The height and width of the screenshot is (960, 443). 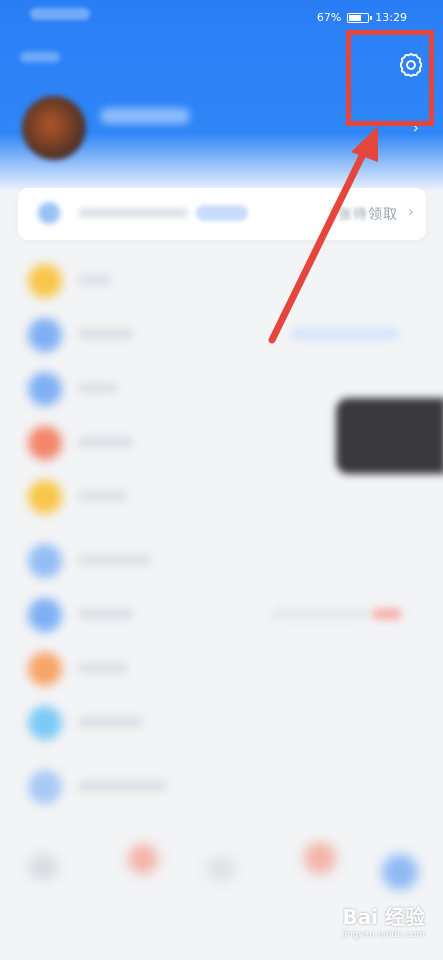 I want to click on watermark-url: jingyan.baidu.com, so click(x=383, y=935).